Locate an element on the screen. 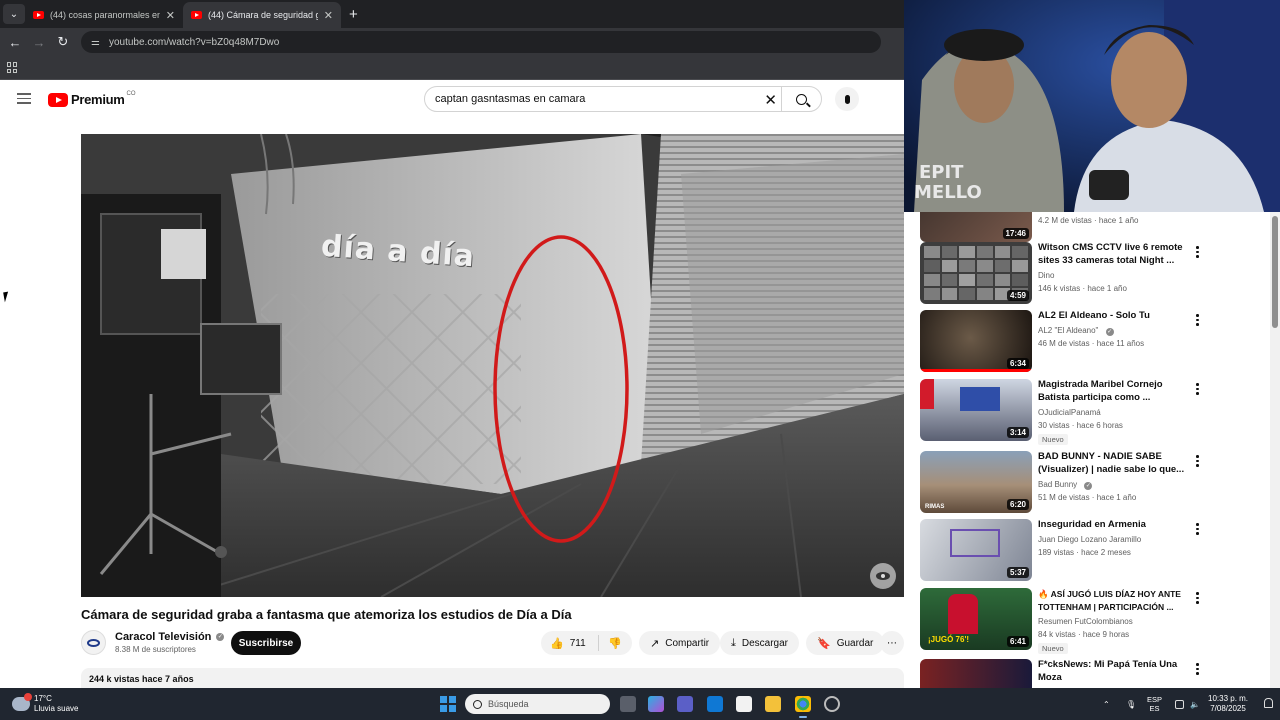  address-bar: ⚌ youtube.com/watch?v=bZ0q48M7Dwo is located at coordinates (481, 42).